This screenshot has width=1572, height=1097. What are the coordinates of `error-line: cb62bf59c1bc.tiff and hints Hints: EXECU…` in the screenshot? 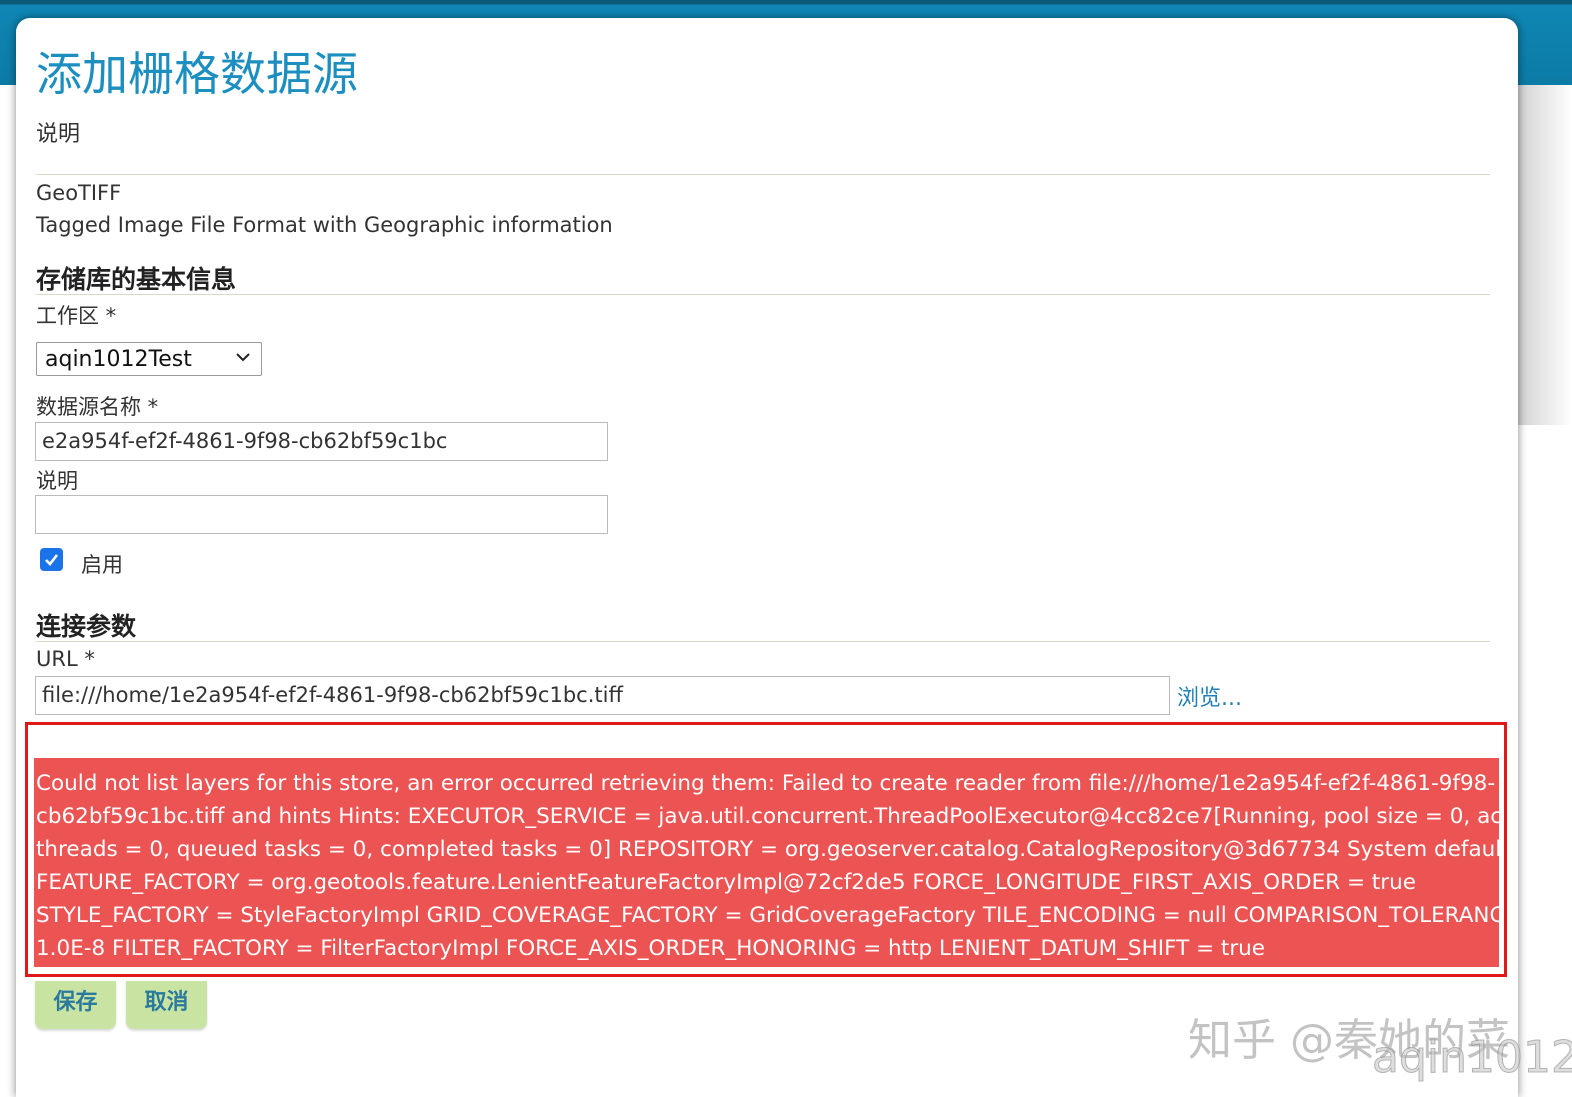 It's located at (767, 816).